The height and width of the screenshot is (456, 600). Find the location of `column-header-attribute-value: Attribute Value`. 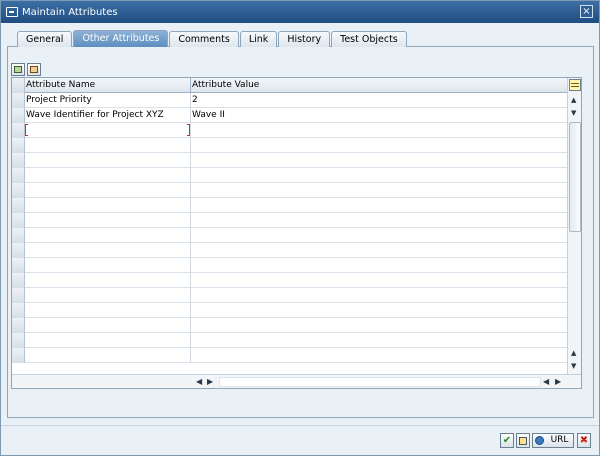

column-header-attribute-value: Attribute Value is located at coordinates (379, 85).